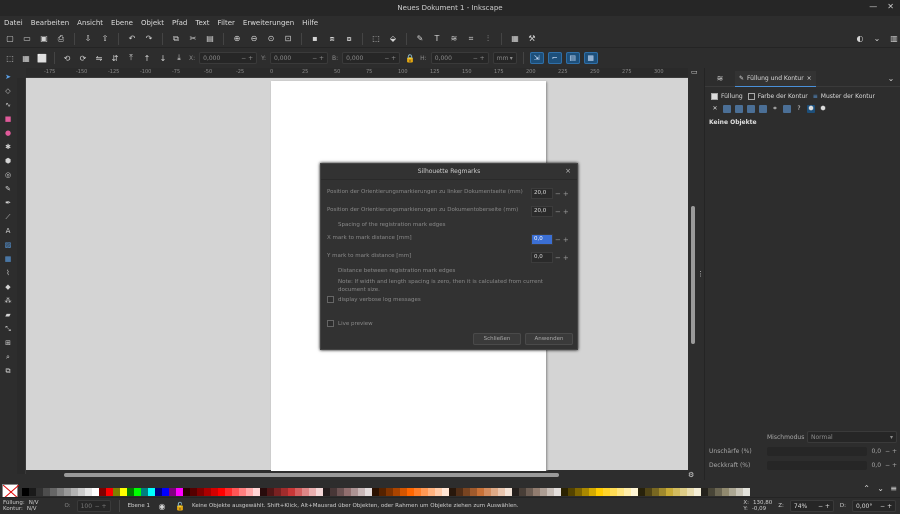 Image resolution: width=900 pixels, height=514 pixels. Describe the element at coordinates (163, 58) in the screenshot. I see `lower-icon: ↓` at that location.